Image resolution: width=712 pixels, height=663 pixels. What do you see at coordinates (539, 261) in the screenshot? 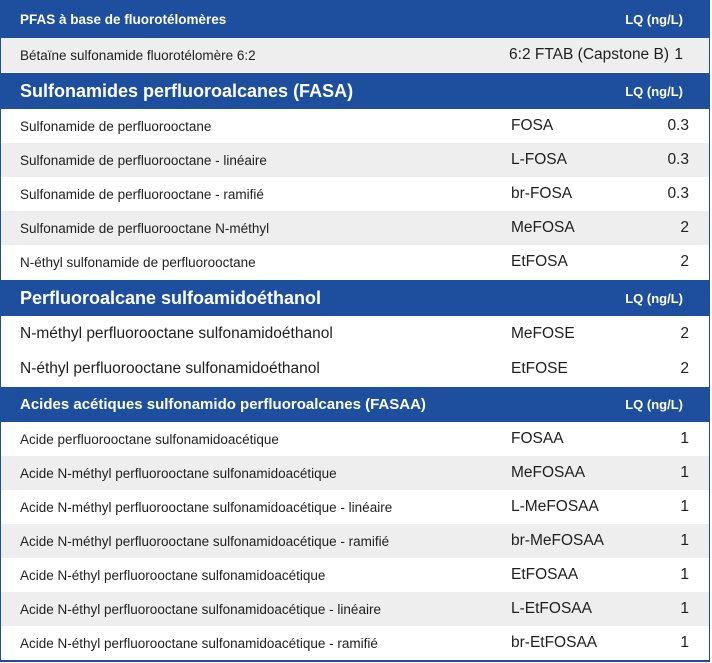
I see `compound-abbr: EtFOSA` at bounding box center [539, 261].